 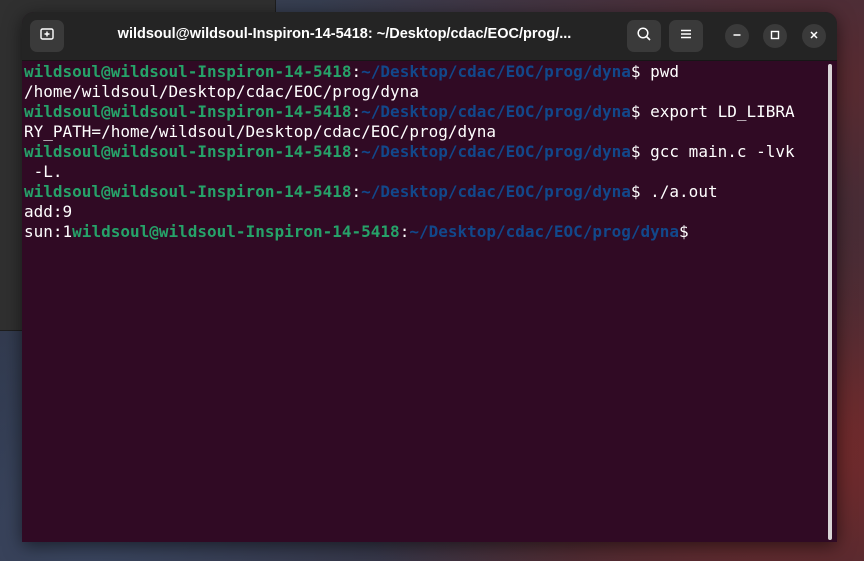 What do you see at coordinates (717, 151) in the screenshot?
I see `command-text: gcc main.c -lvk` at bounding box center [717, 151].